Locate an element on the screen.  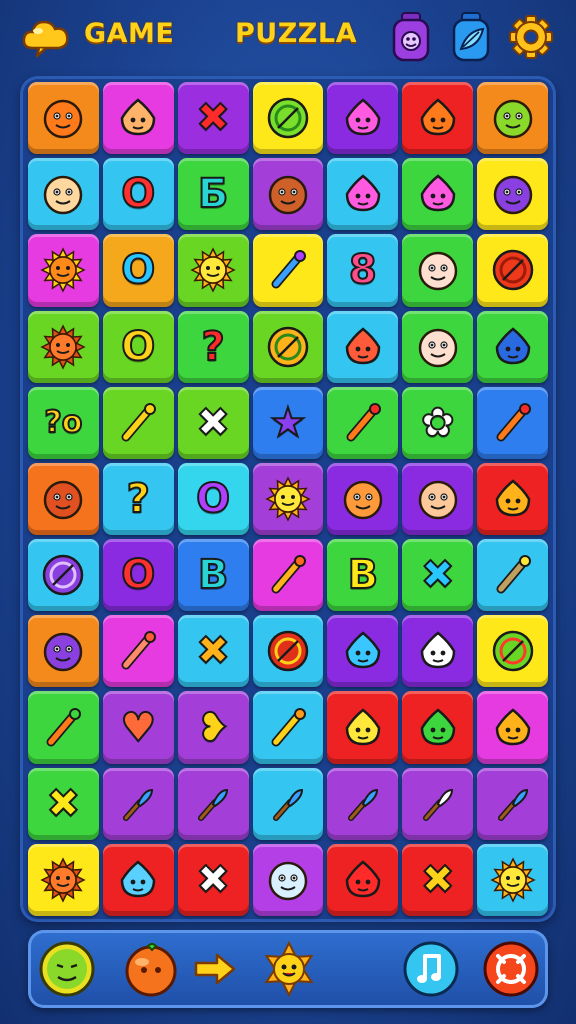
game-tile: ★ is located at coordinates (288, 422).